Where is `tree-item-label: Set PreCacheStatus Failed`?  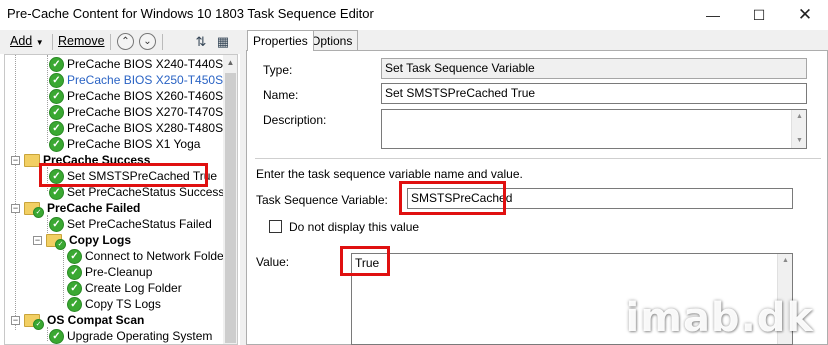 tree-item-label: Set PreCacheStatus Failed is located at coordinates (139, 224).